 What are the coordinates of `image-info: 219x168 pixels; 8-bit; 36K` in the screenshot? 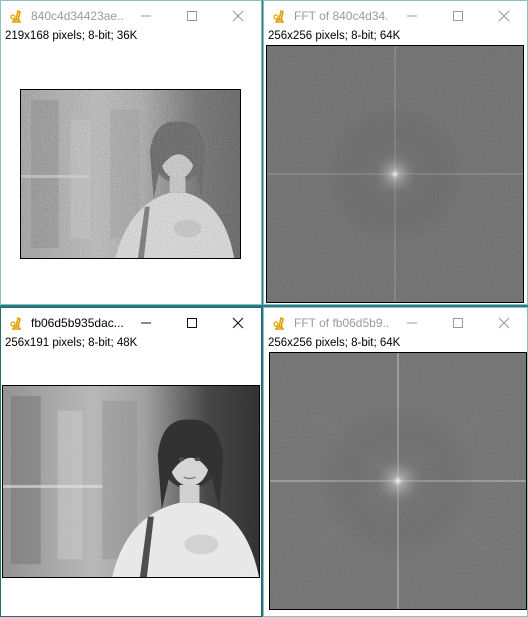 It's located at (71, 36).